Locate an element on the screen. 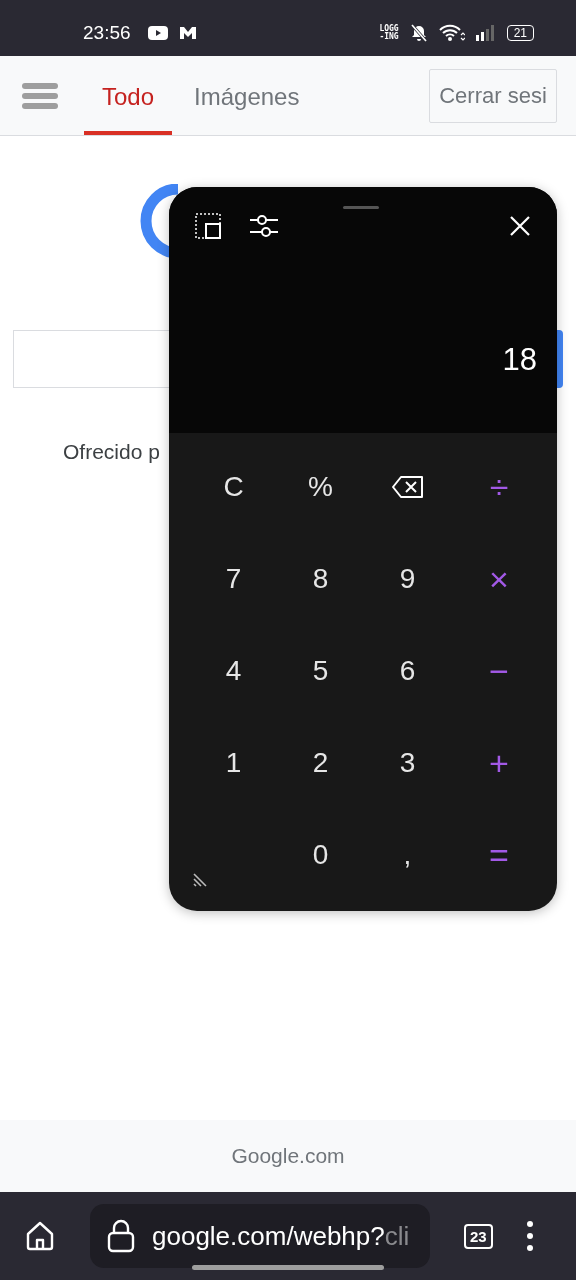 The image size is (576, 1280). function-key: C is located at coordinates (233, 487).